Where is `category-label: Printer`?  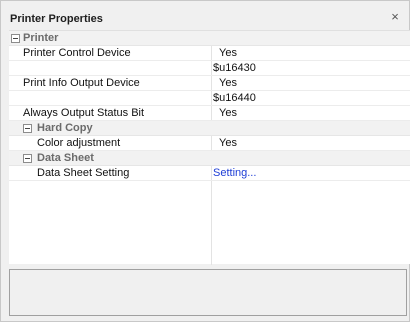 category-label: Printer is located at coordinates (41, 38).